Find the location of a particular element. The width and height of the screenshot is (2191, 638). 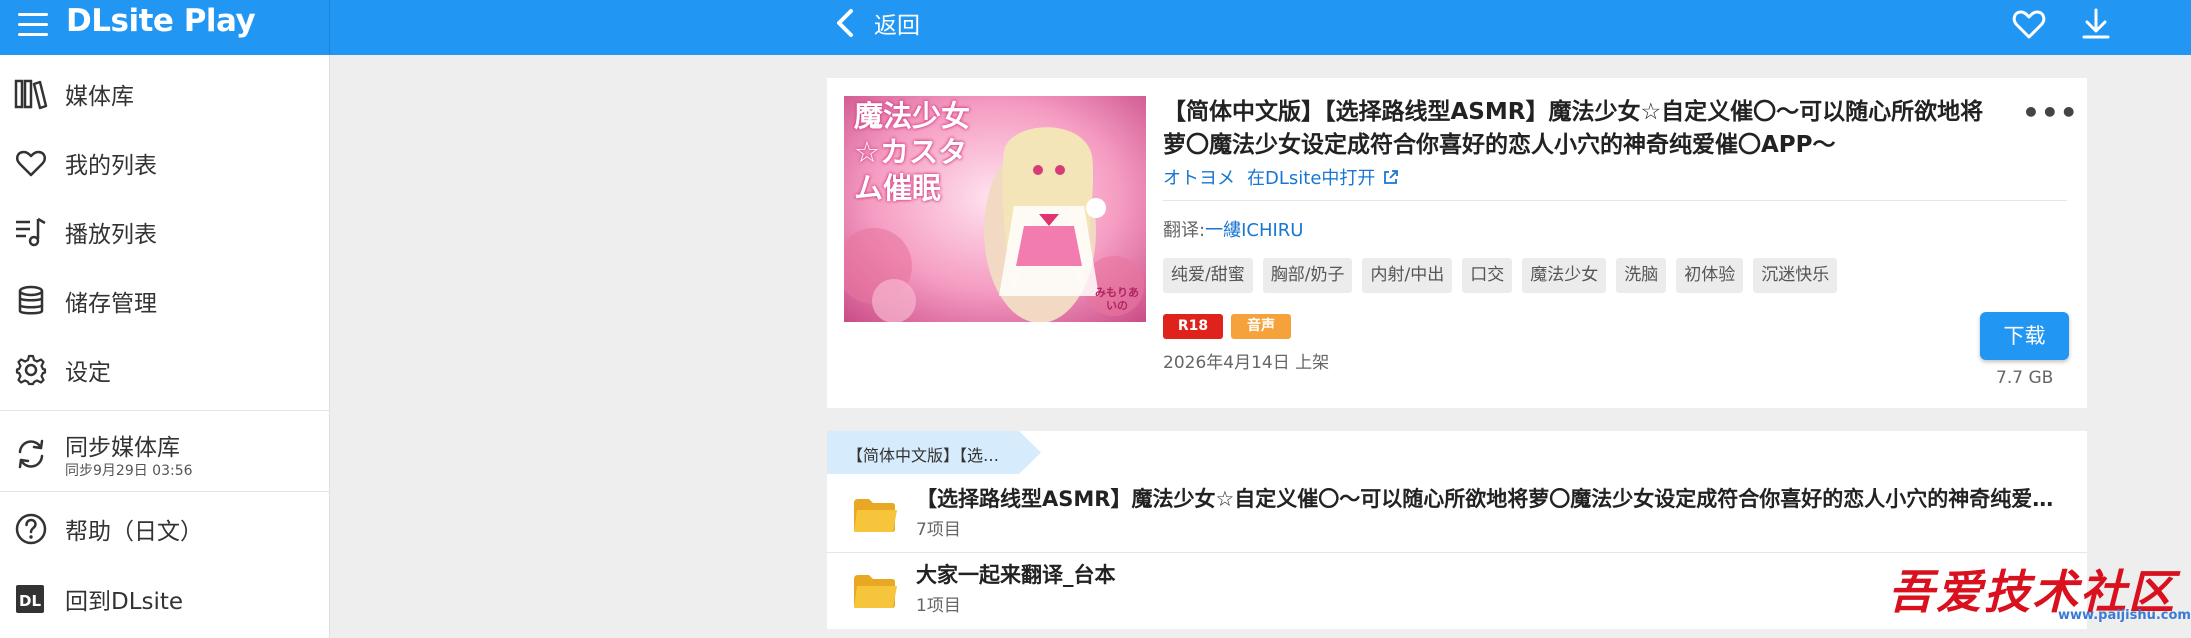

download-icon is located at coordinates (2096, 24).